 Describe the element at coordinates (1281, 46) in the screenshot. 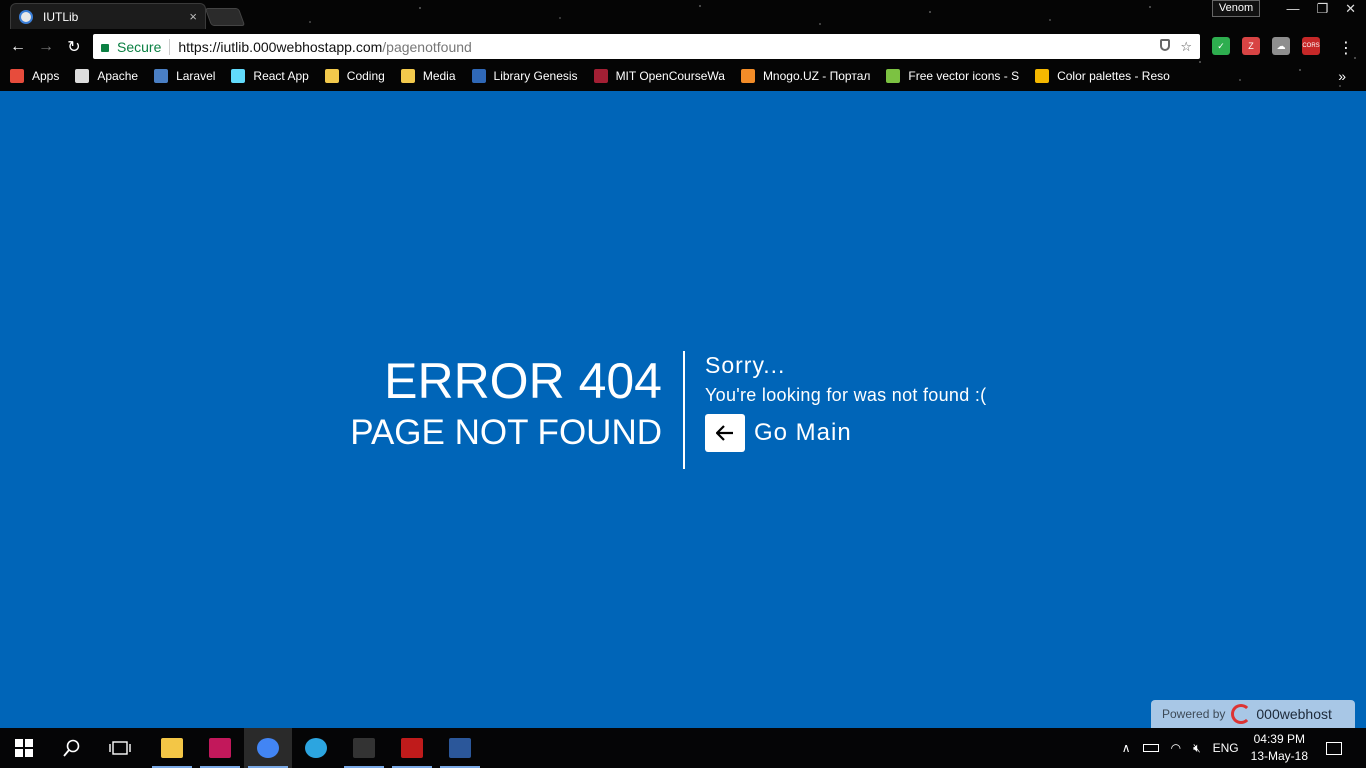

I see `cloud-extension-icon: ☁` at that location.